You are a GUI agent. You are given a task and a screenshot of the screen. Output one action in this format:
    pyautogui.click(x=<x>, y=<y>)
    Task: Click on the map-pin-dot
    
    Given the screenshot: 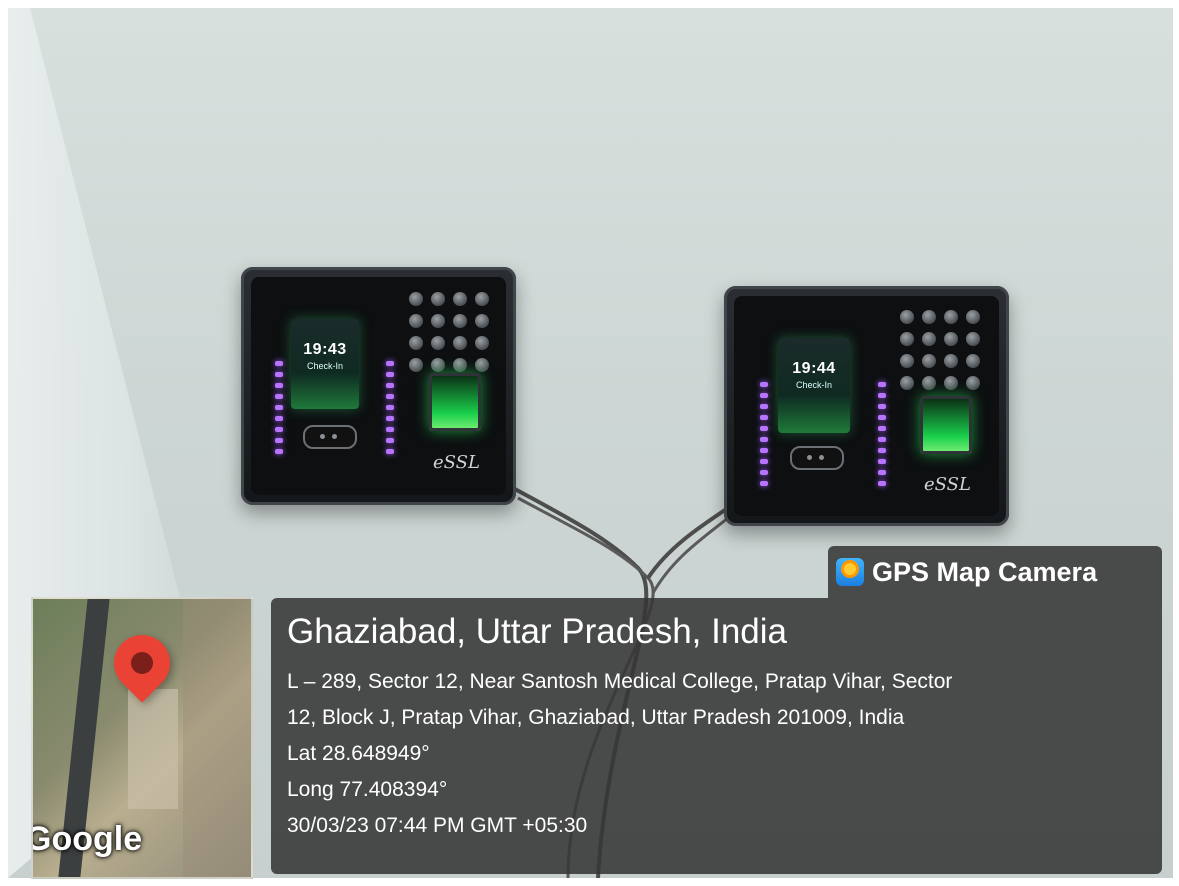 What is the action you would take?
    pyautogui.click(x=142, y=663)
    